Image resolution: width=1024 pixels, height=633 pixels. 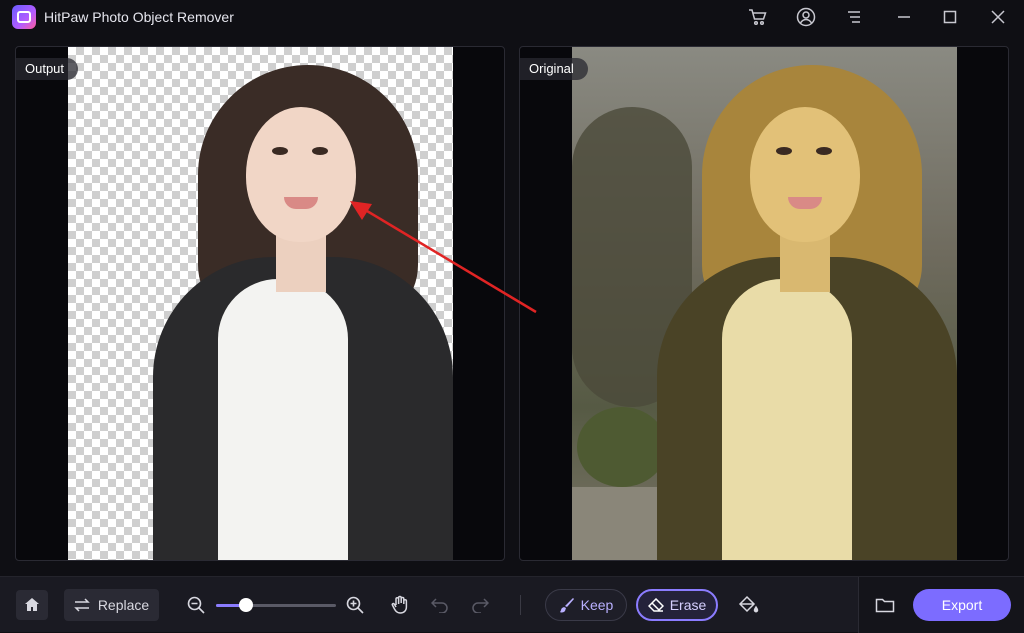 I want to click on undo-icon, so click(x=440, y=605).